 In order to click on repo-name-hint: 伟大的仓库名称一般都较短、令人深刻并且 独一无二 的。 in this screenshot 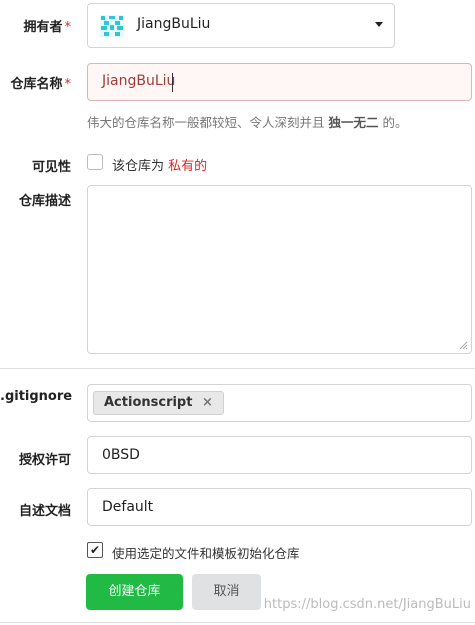, I will do `click(247, 121)`.